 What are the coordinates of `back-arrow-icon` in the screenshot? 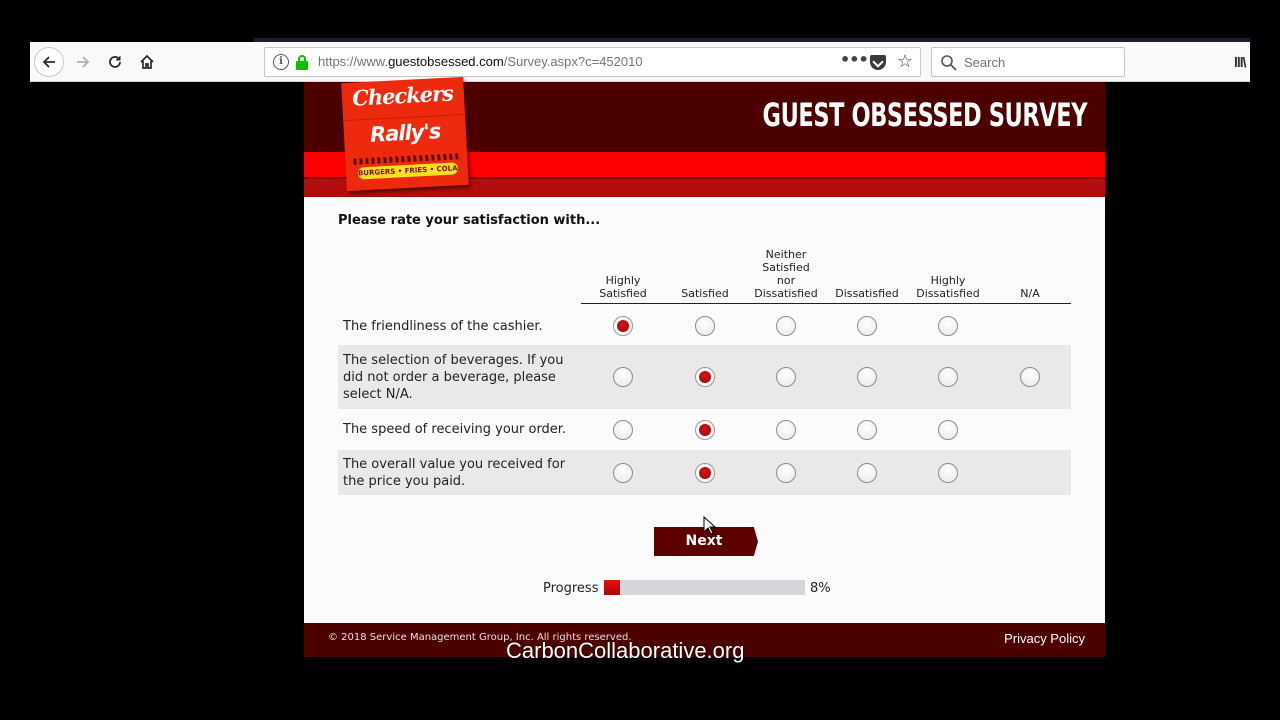 It's located at (48, 62).